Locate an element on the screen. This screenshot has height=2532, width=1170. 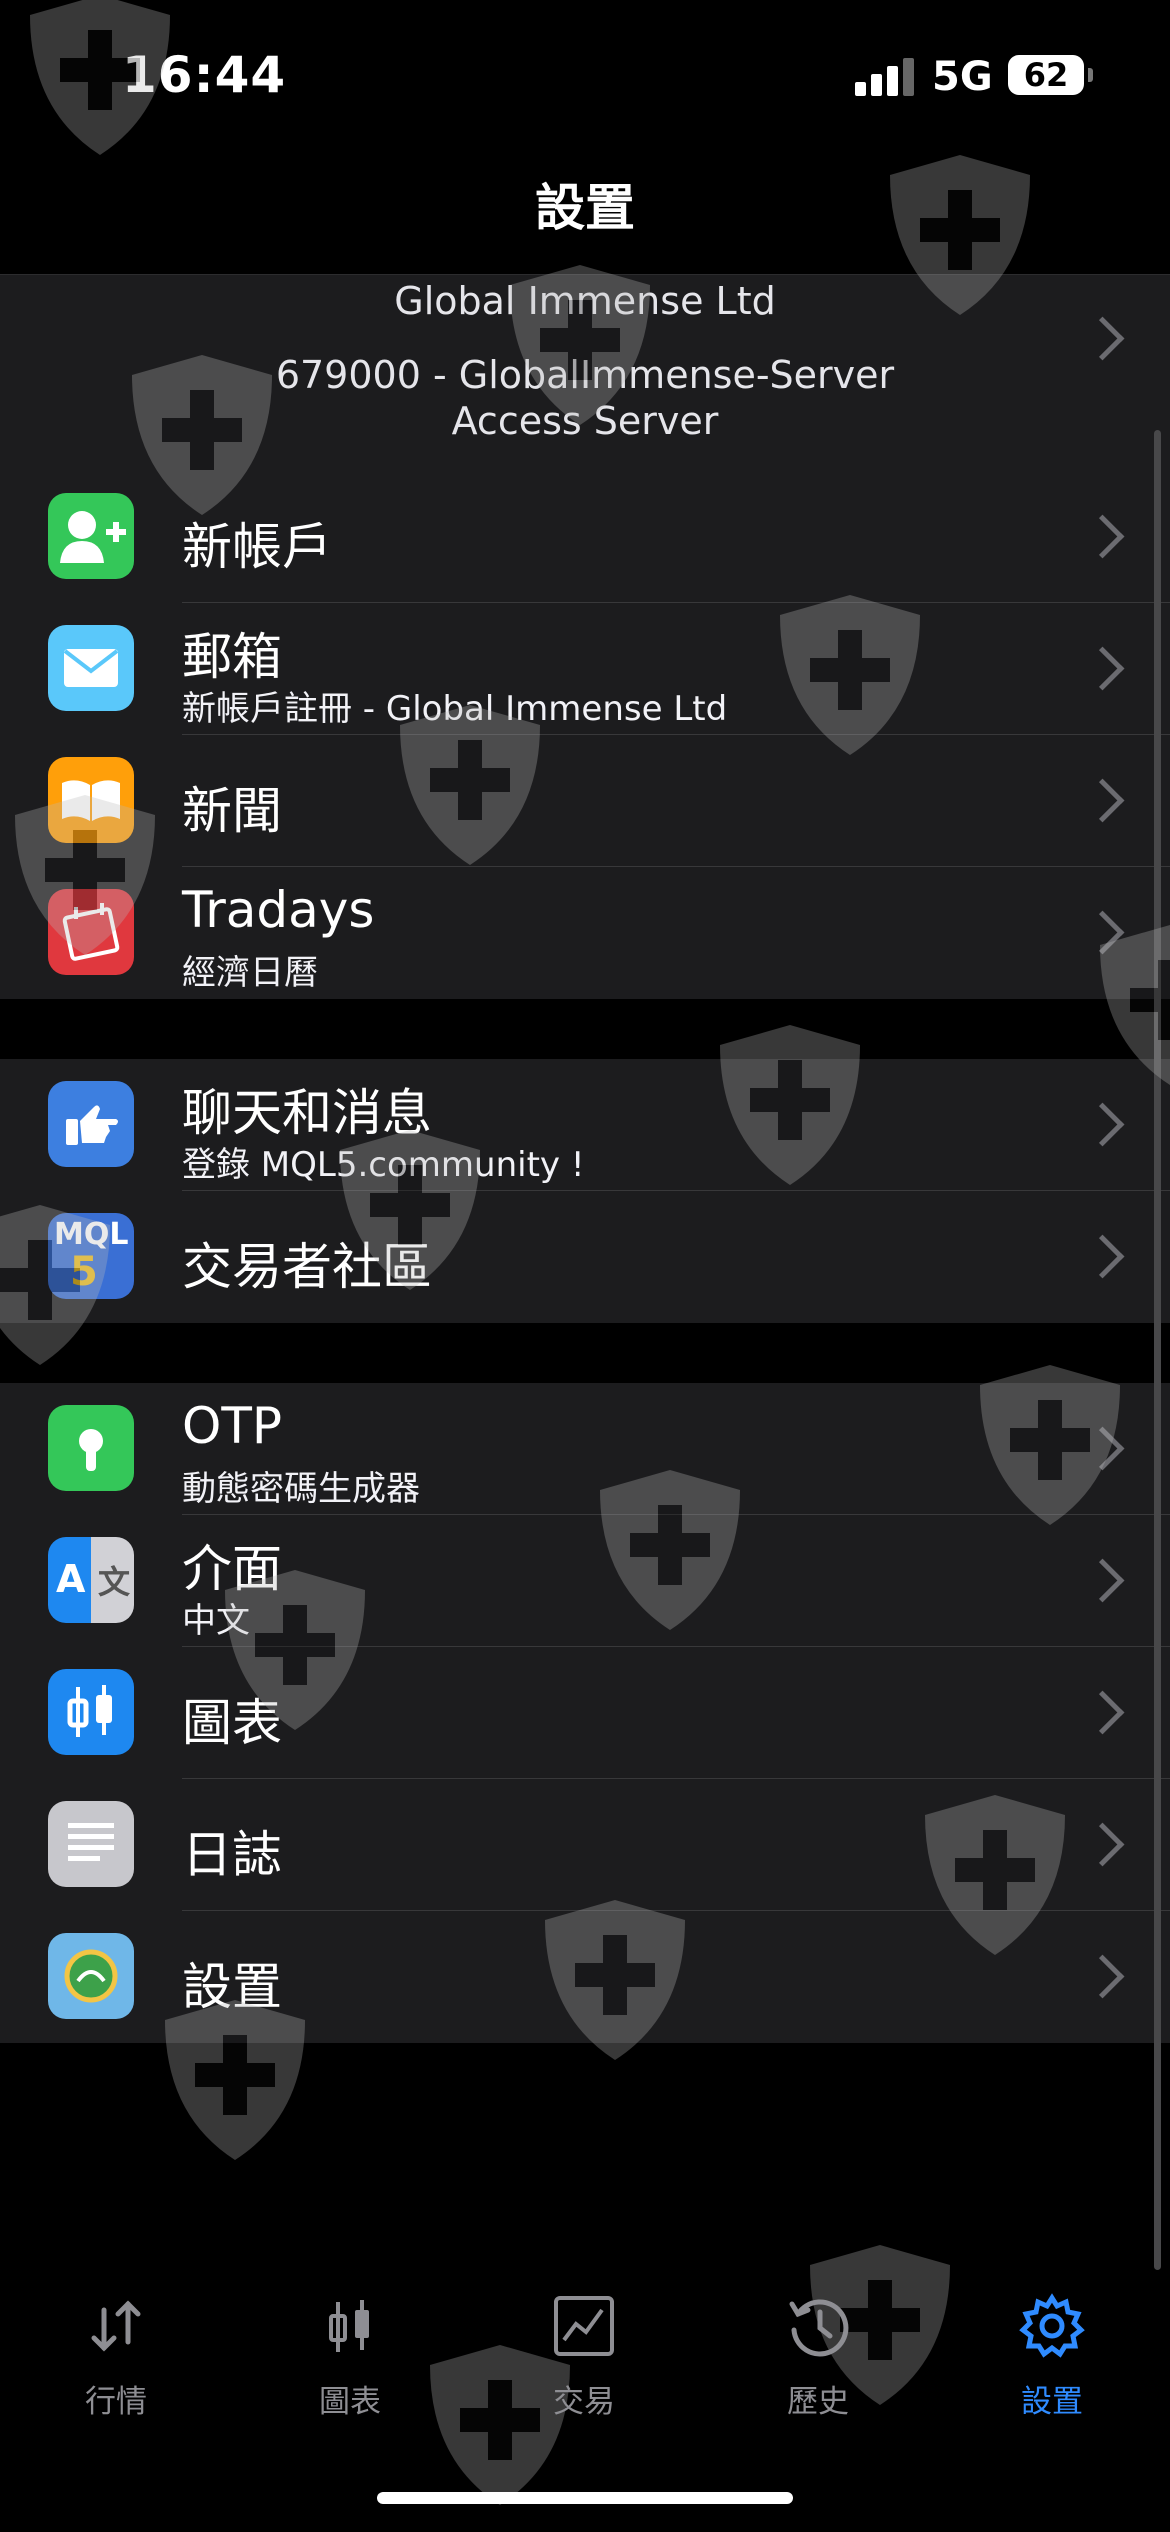
row-title: 交易者社區 is located at coordinates (307, 1267).